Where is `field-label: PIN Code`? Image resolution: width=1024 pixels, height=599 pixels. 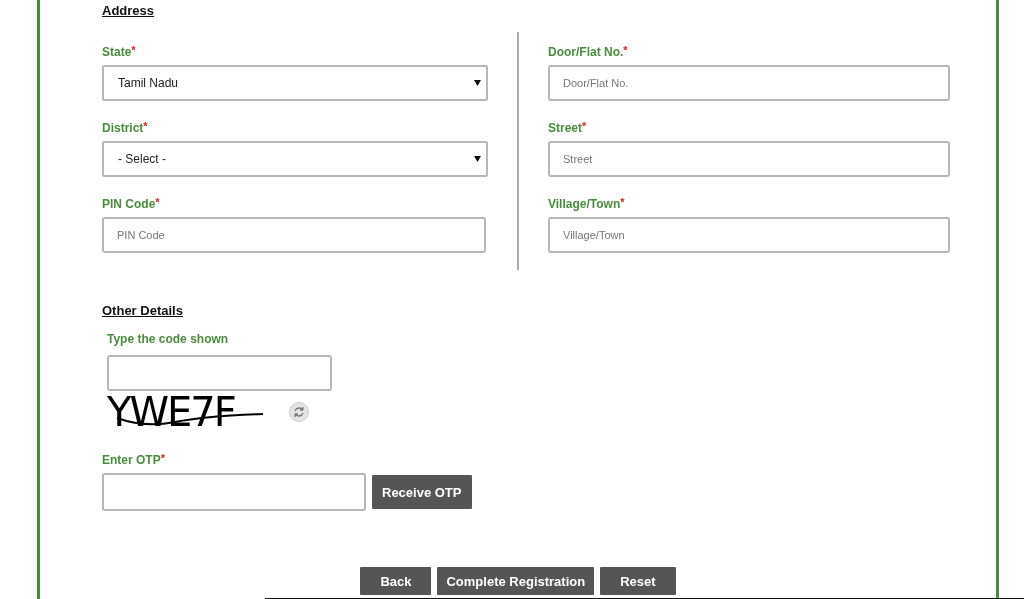
field-label: PIN Code is located at coordinates (129, 204).